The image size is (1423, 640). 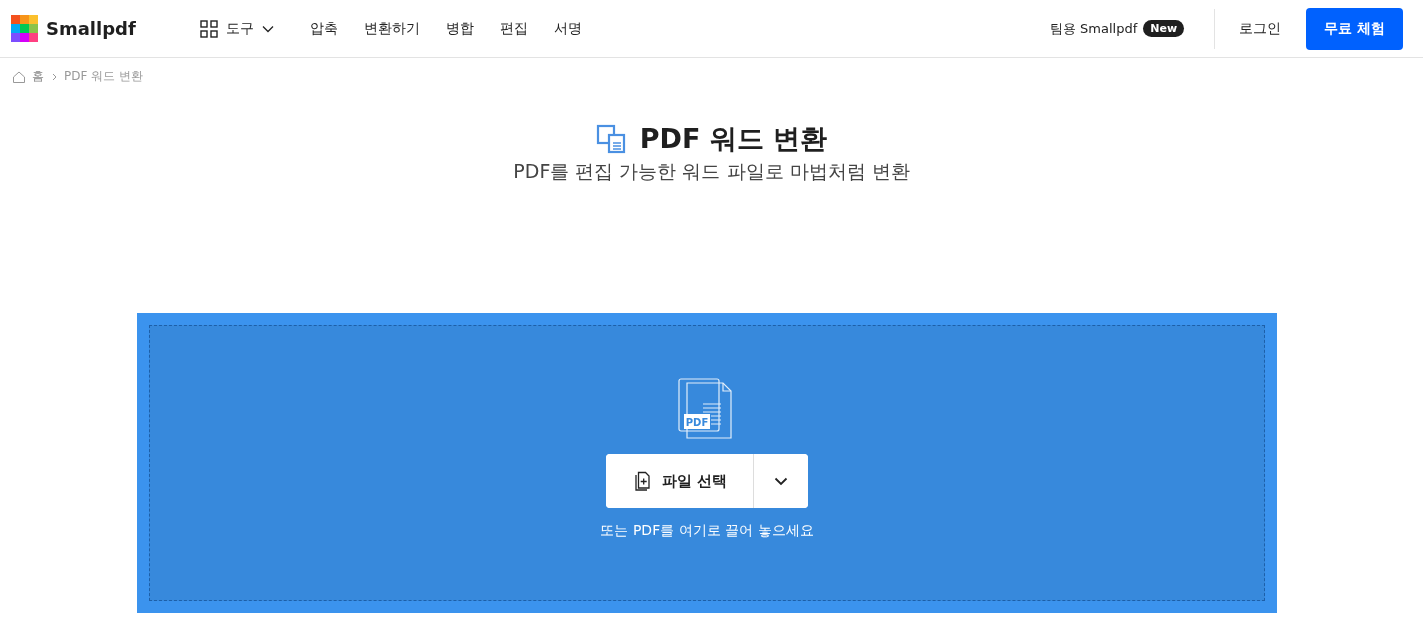 What do you see at coordinates (1260, 28) in the screenshot?
I see `login-link: 로그인` at bounding box center [1260, 28].